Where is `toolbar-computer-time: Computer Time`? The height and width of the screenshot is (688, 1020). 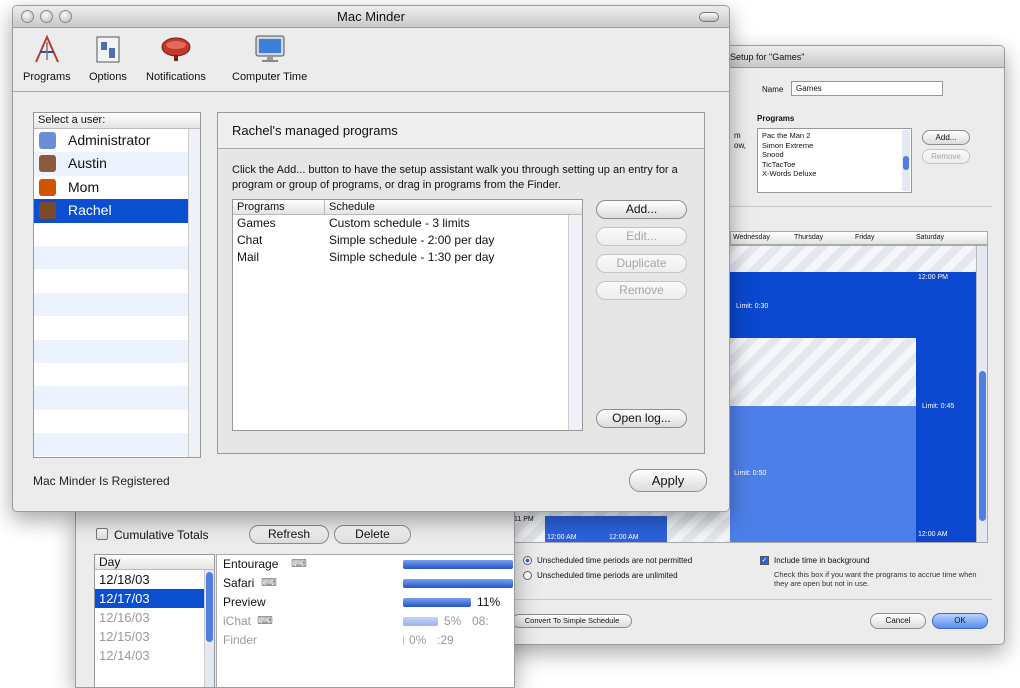 toolbar-computer-time: Computer Time is located at coordinates (269, 58).